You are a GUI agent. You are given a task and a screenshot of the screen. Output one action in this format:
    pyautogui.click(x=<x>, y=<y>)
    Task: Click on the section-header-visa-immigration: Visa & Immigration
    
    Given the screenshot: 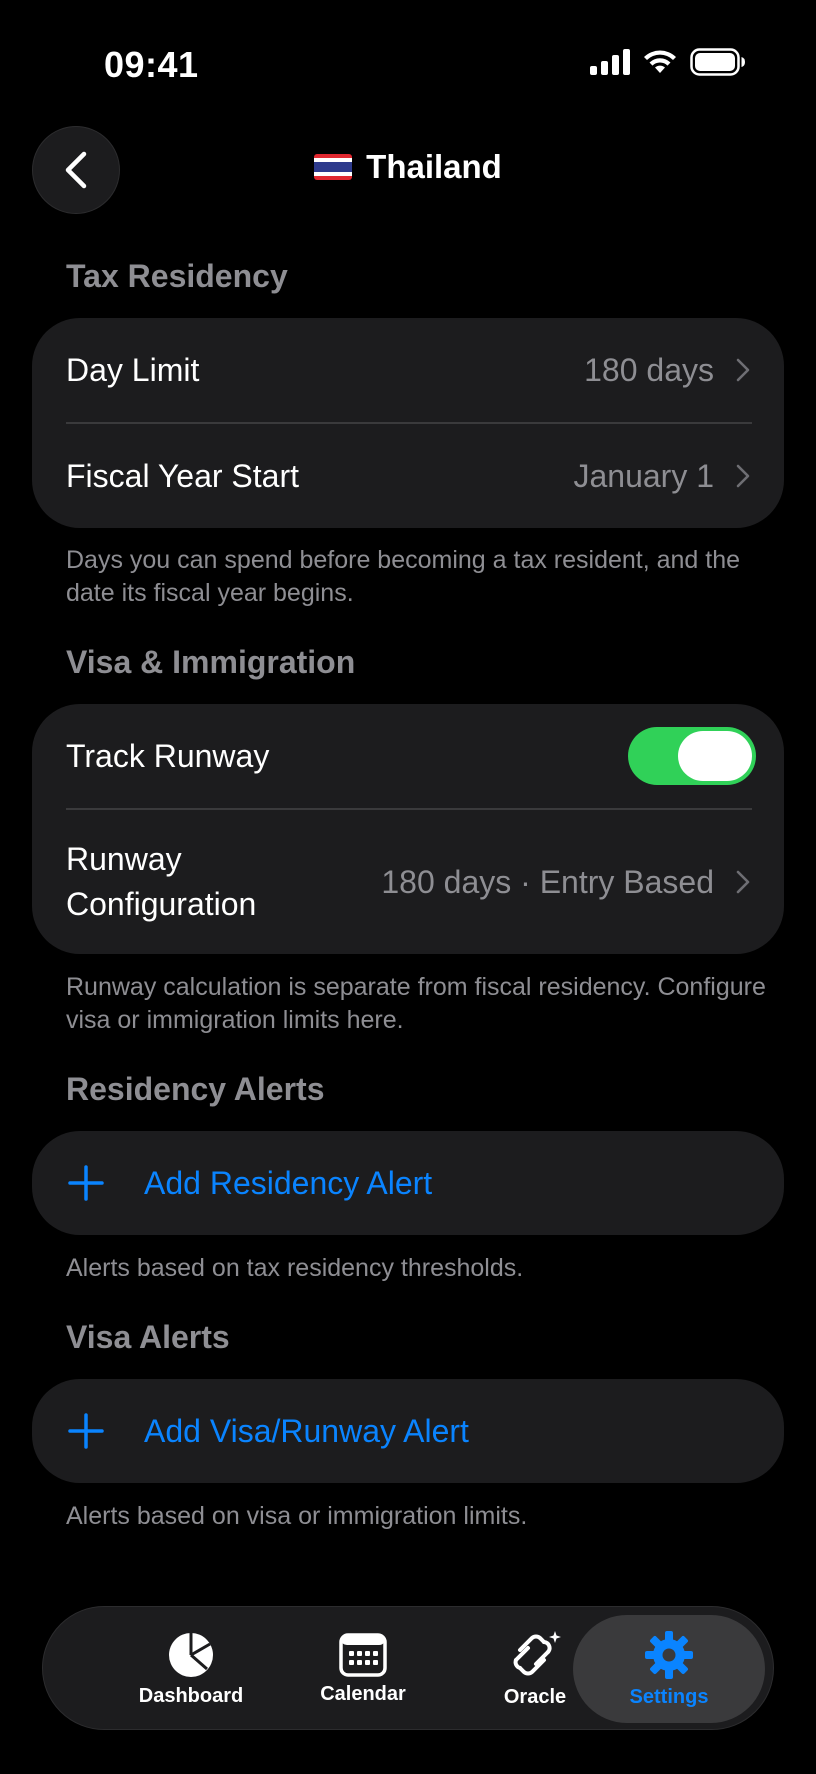 What is the action you would take?
    pyautogui.click(x=211, y=662)
    